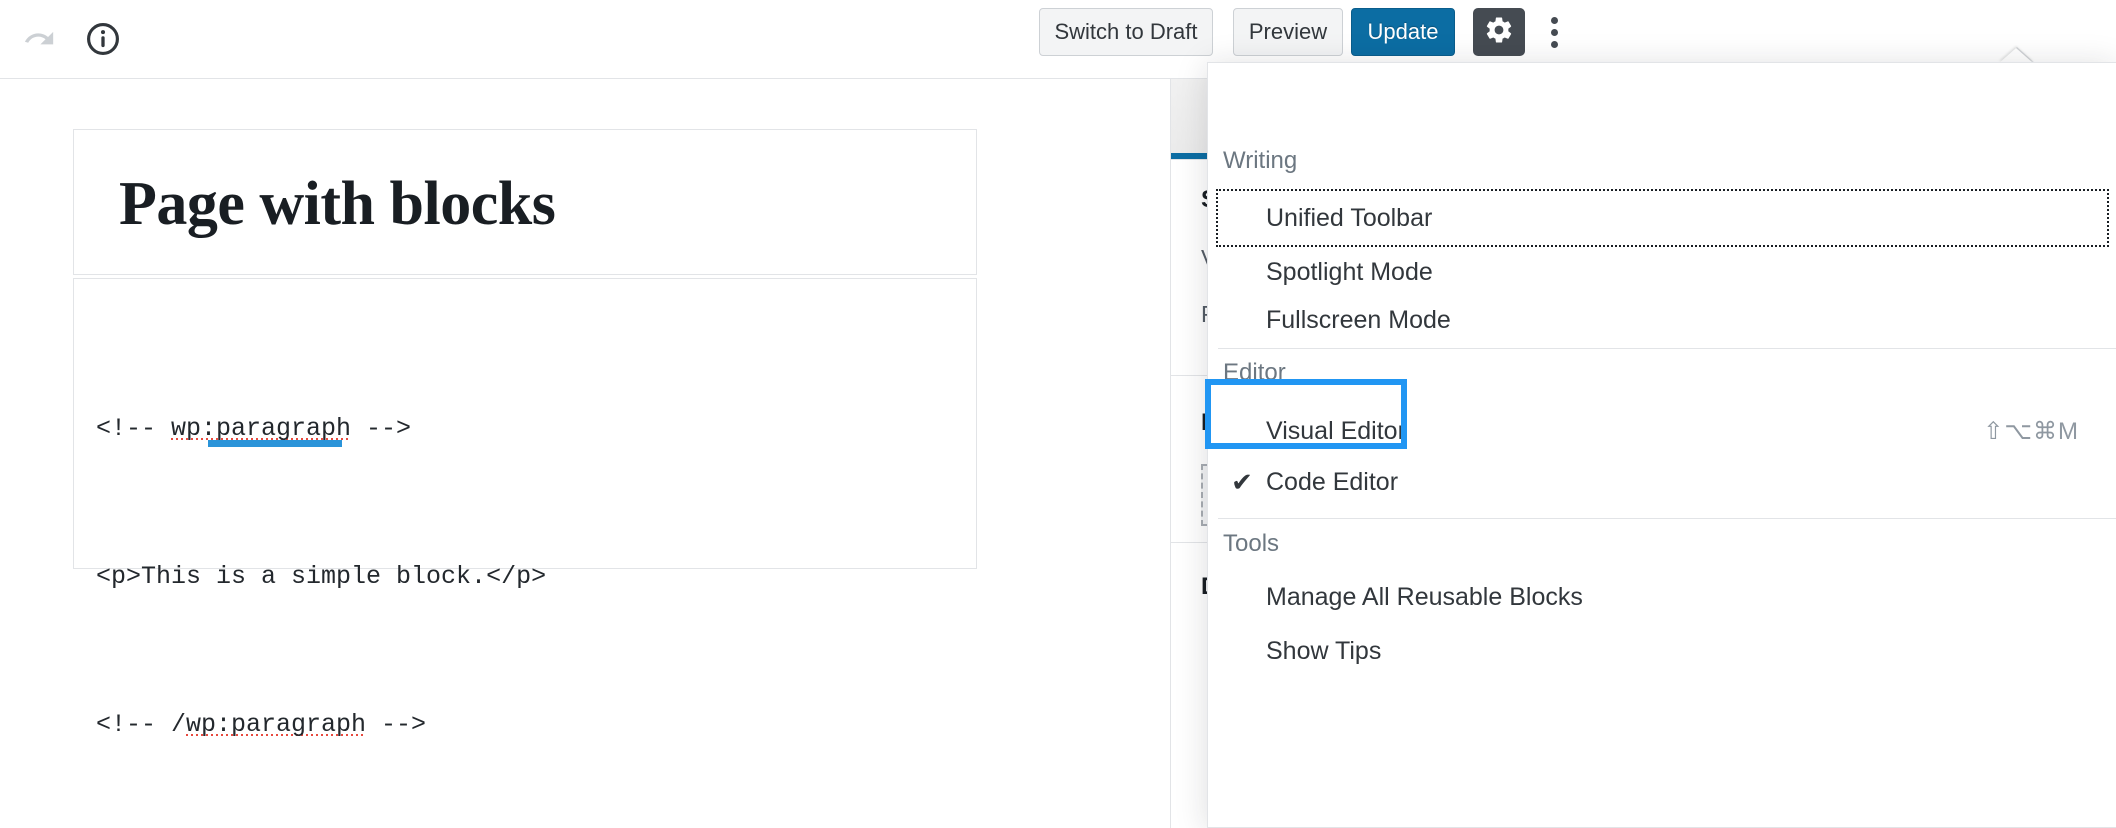 The height and width of the screenshot is (828, 2116). I want to click on info-circle-icon, so click(103, 39).